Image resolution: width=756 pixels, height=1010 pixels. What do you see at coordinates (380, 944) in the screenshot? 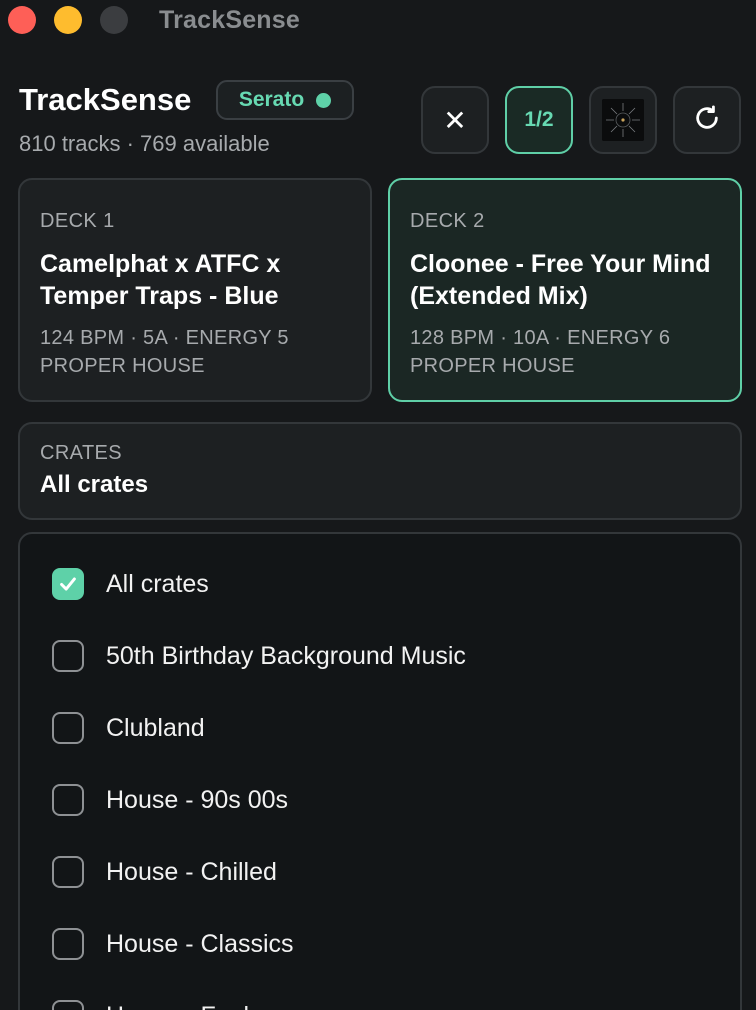
I see `crate-item-house-classics: House - Classics` at bounding box center [380, 944].